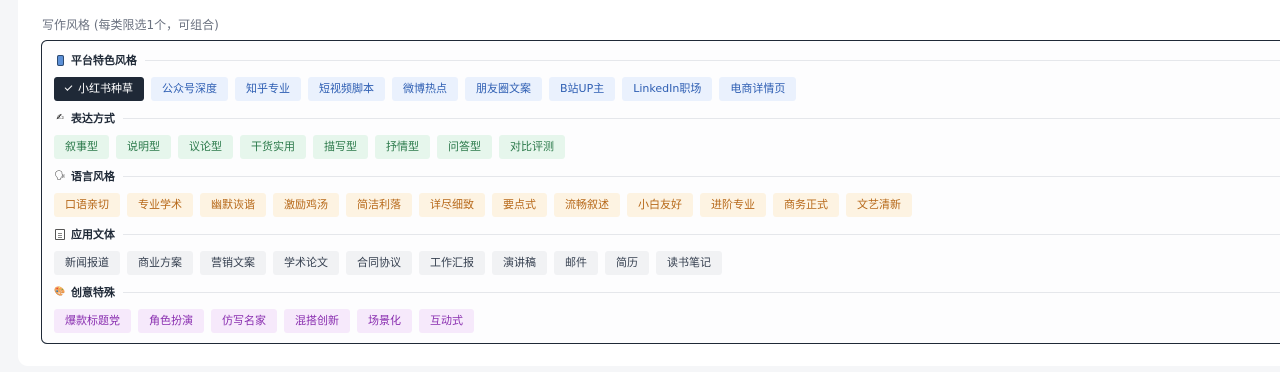 The image size is (1280, 372). Describe the element at coordinates (205, 147) in the screenshot. I see `chip-argumentative: 议论型` at that location.